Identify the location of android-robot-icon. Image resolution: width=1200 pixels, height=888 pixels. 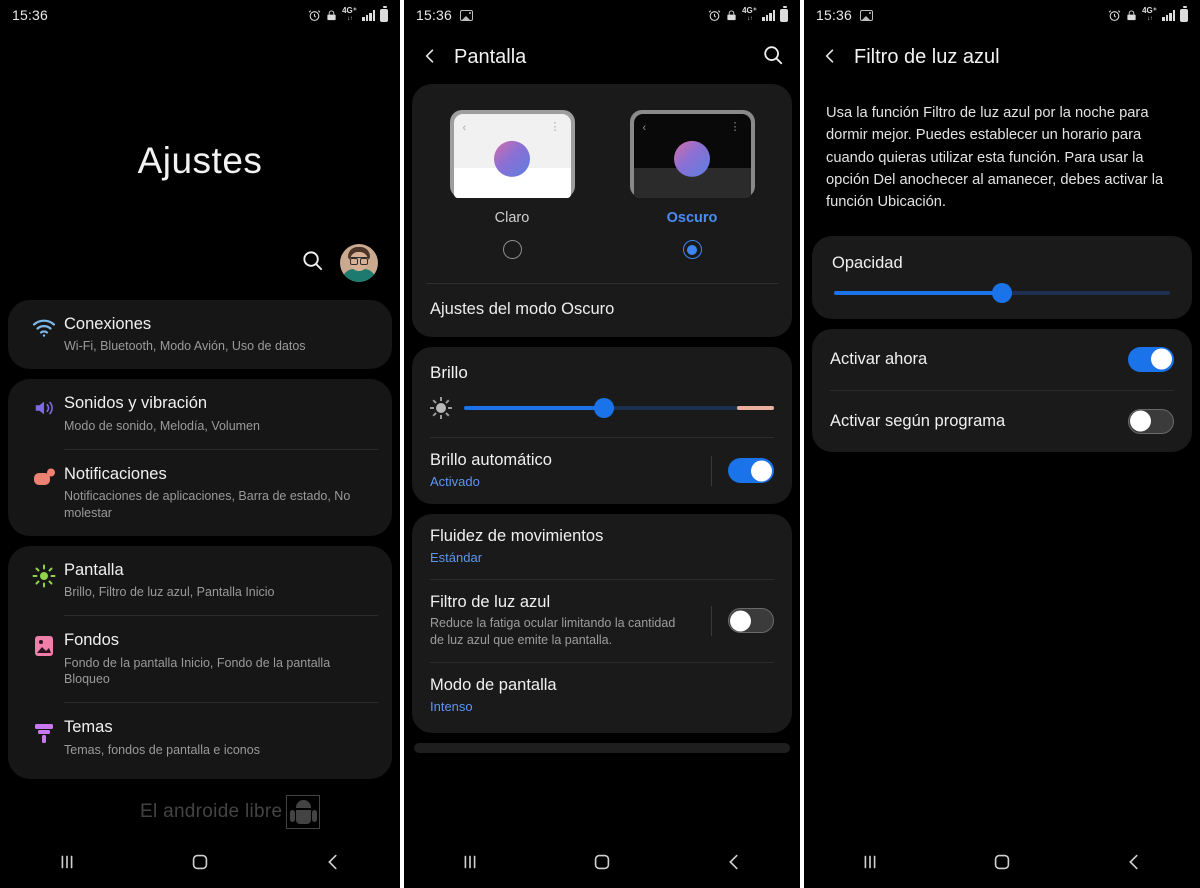
(303, 812).